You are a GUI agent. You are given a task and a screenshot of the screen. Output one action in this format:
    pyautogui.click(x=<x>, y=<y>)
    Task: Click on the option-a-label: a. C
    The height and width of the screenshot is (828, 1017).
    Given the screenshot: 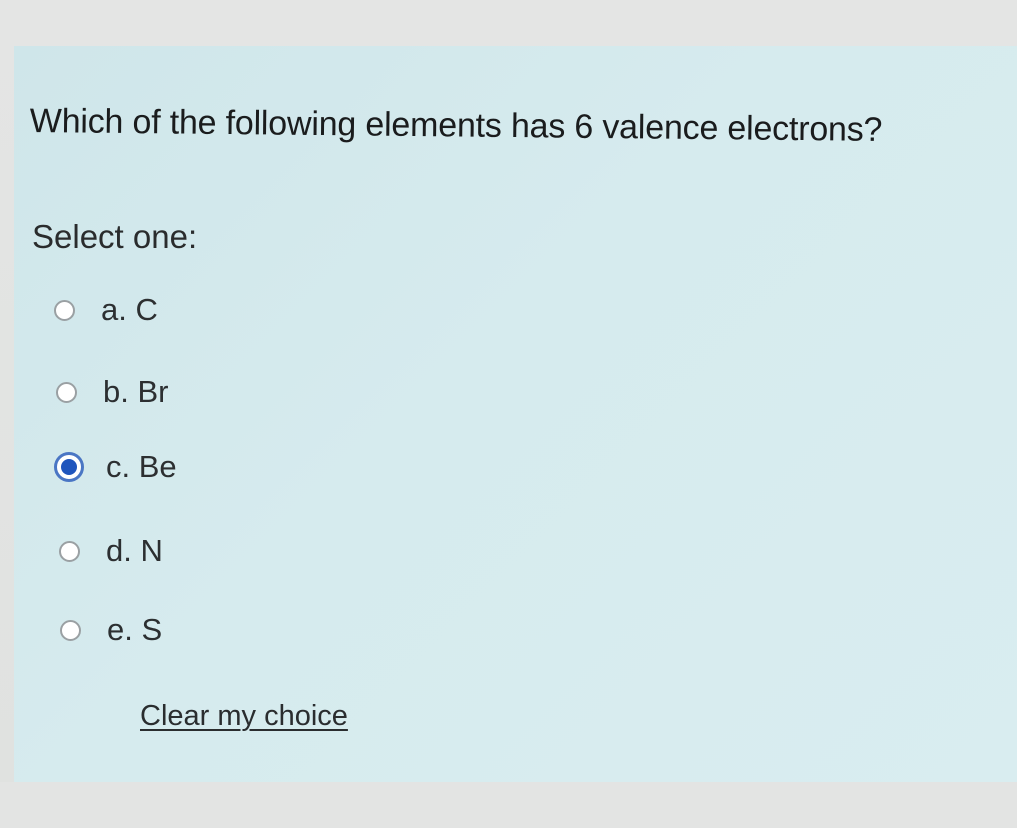 What is the action you would take?
    pyautogui.click(x=129, y=309)
    